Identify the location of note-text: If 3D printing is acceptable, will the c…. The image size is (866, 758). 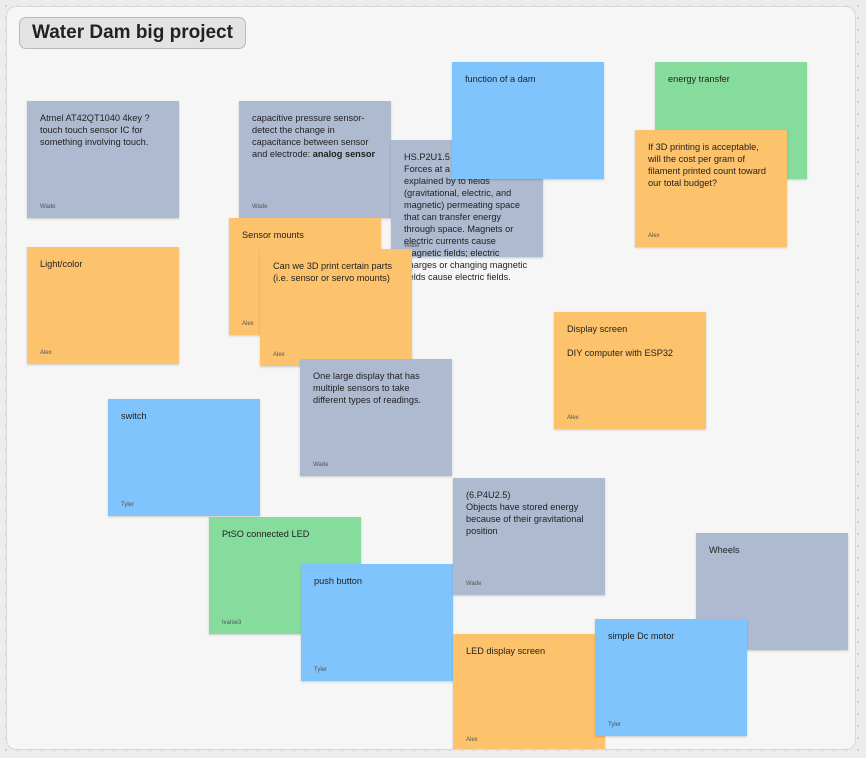
(707, 165).